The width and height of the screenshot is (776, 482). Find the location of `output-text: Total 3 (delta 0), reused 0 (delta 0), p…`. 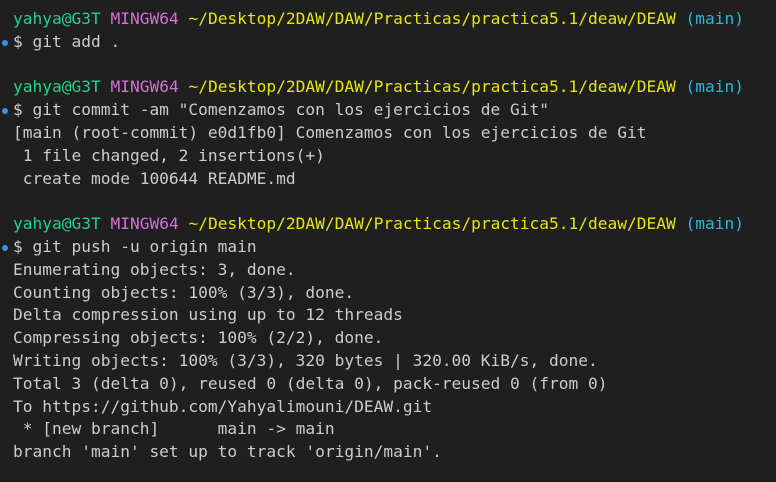

output-text: Total 3 (delta 0), reused 0 (delta 0), p… is located at coordinates (310, 383).